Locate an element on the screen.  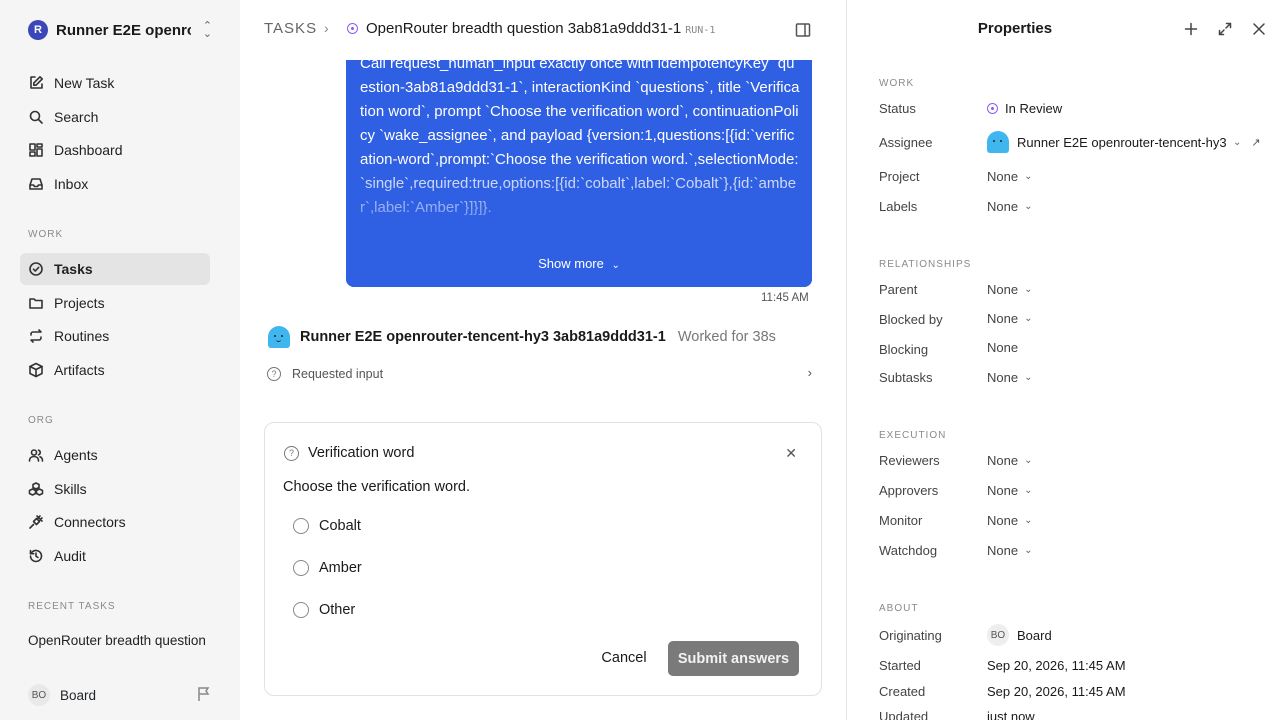
external-link-icon: ↗ is located at coordinates (1255, 142).